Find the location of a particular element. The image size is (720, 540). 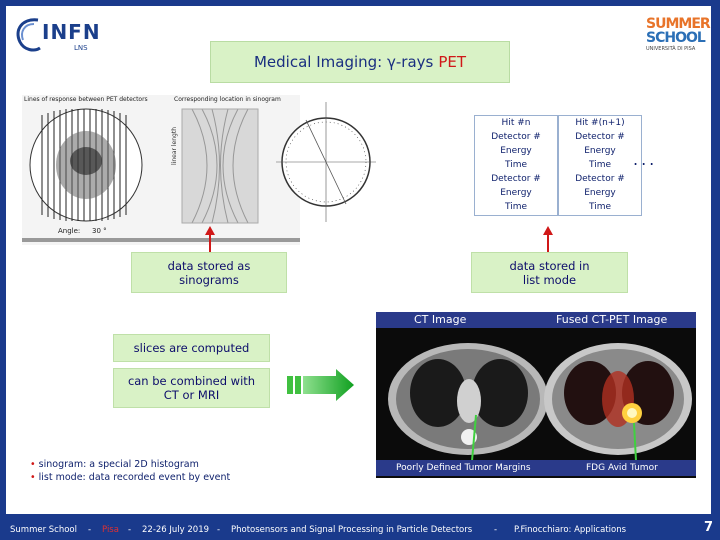

infn-logo: INFN LNS is located at coordinates (59, 34).